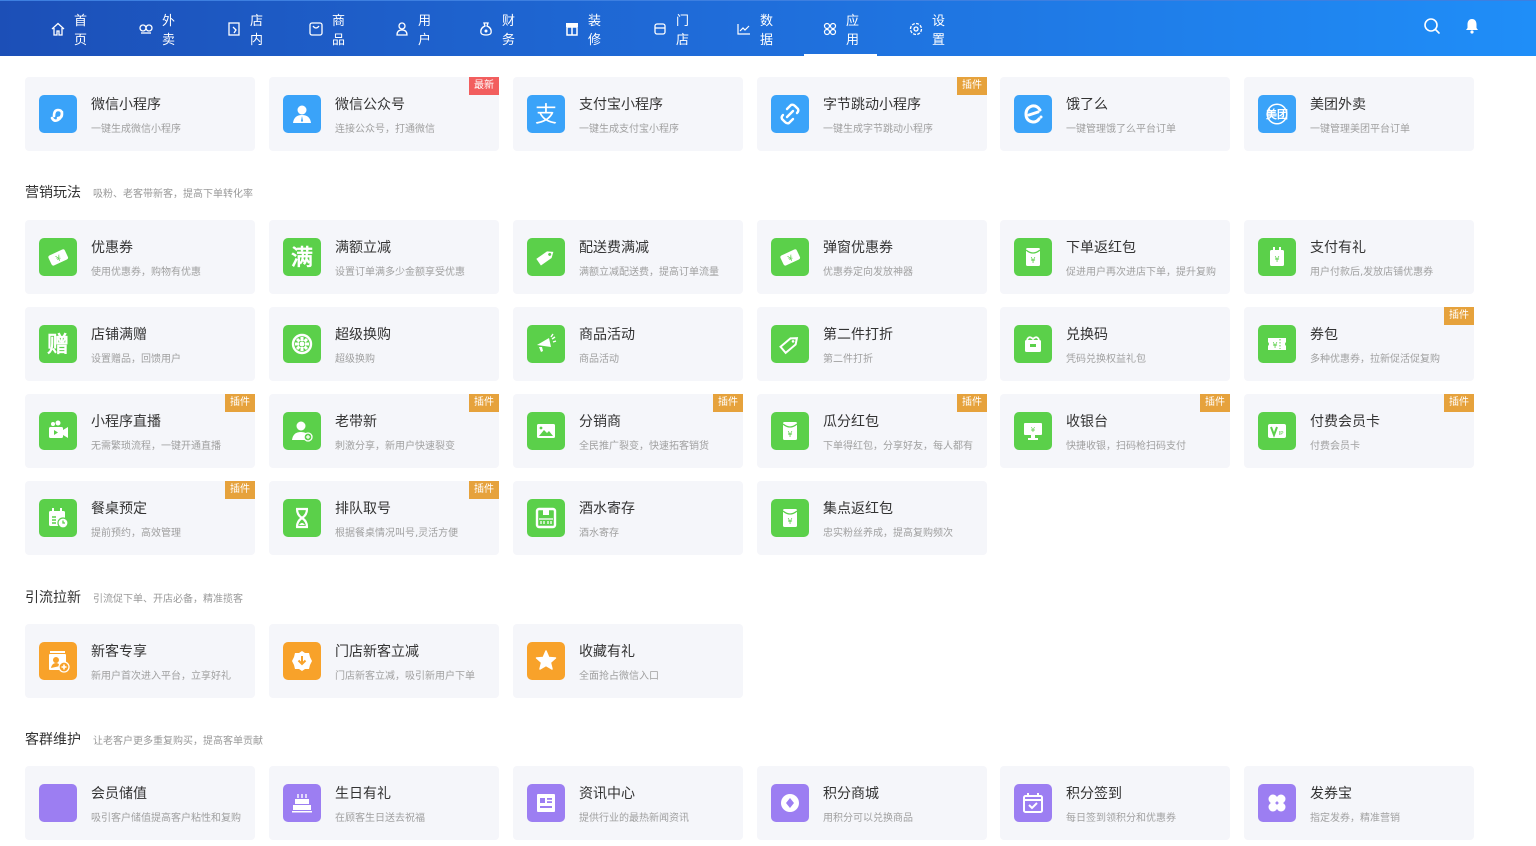 Image resolution: width=1536 pixels, height=846 pixels. I want to click on nav-item-5: 财务, so click(496, 29).